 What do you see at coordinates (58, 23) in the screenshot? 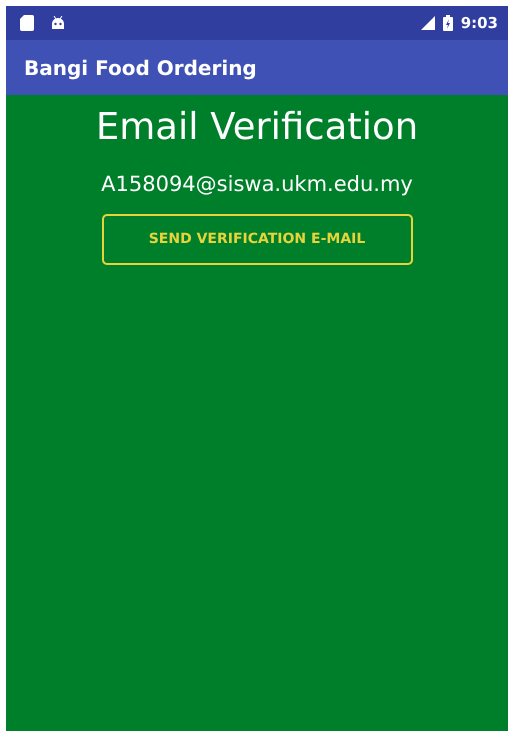
I see `android-icon` at bounding box center [58, 23].